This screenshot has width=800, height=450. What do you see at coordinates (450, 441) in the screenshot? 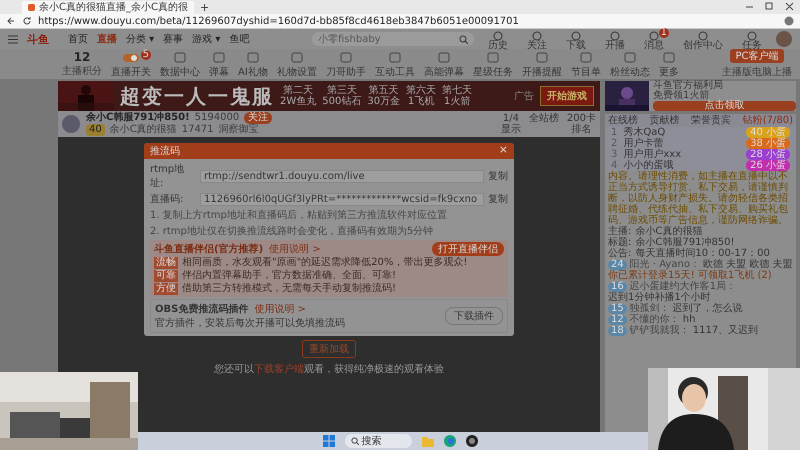
I see `browser-icon` at bounding box center [450, 441].